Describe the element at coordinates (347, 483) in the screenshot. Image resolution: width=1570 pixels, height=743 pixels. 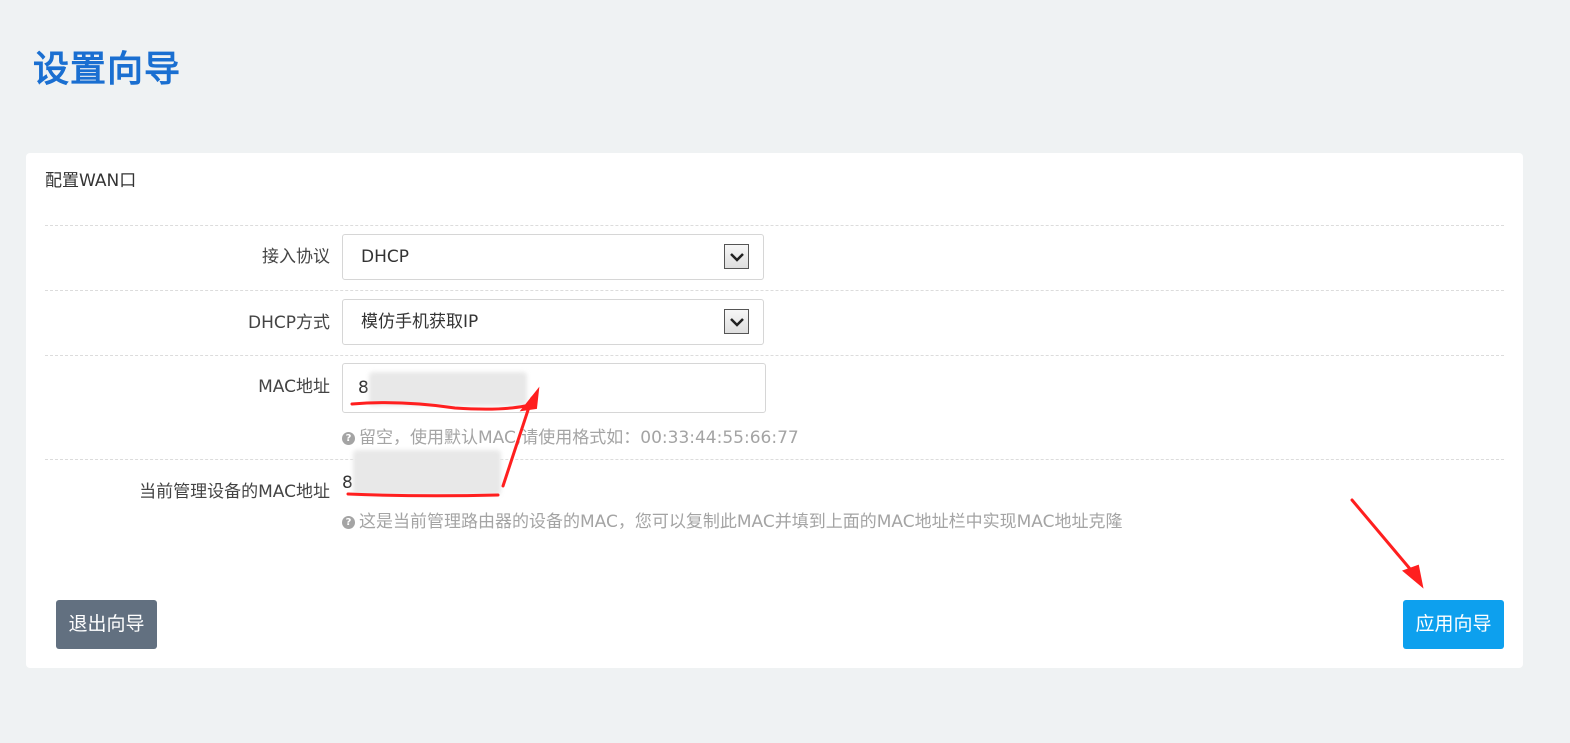
I see `current-mac-value: 8` at that location.